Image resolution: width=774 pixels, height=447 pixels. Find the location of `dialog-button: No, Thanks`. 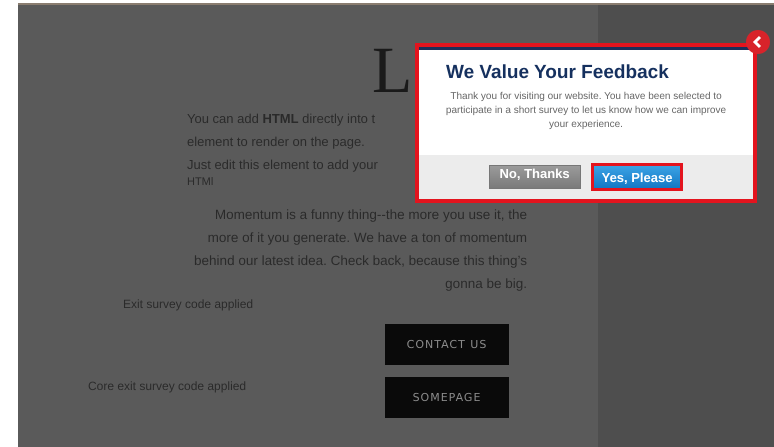

dialog-button: No, Thanks is located at coordinates (534, 177).